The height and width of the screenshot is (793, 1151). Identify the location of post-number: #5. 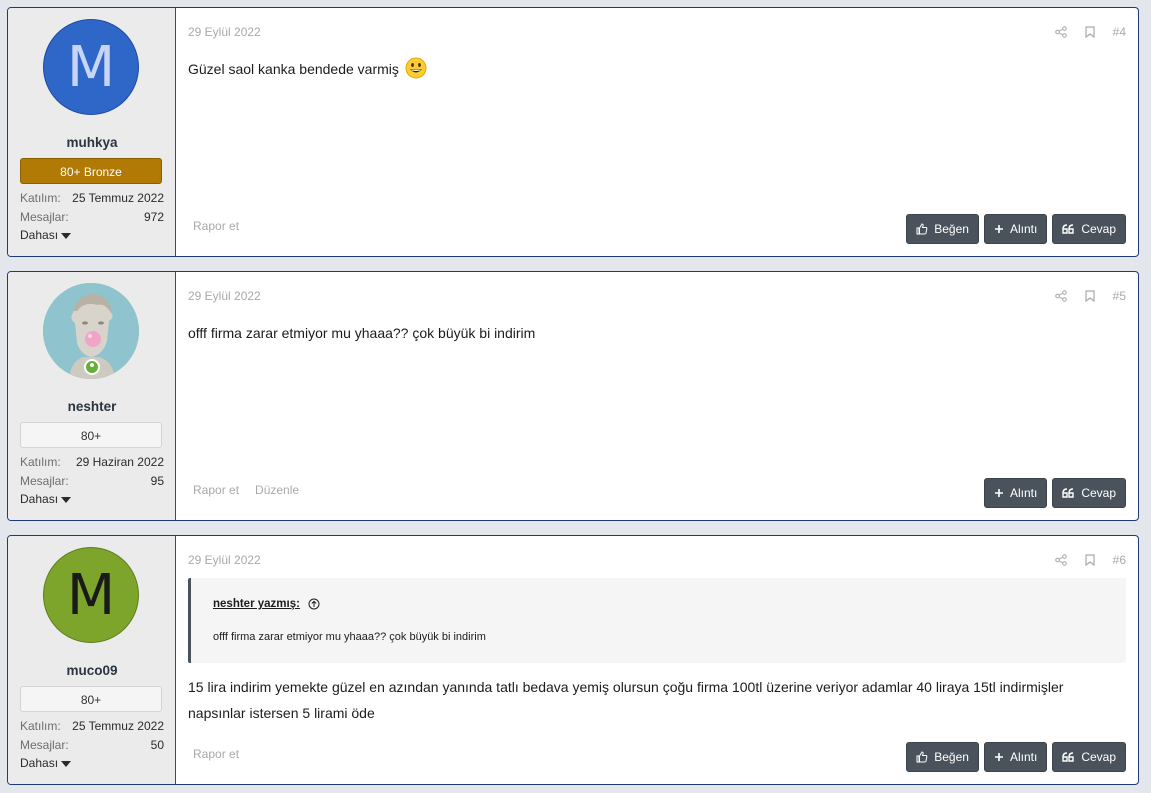
(1119, 296).